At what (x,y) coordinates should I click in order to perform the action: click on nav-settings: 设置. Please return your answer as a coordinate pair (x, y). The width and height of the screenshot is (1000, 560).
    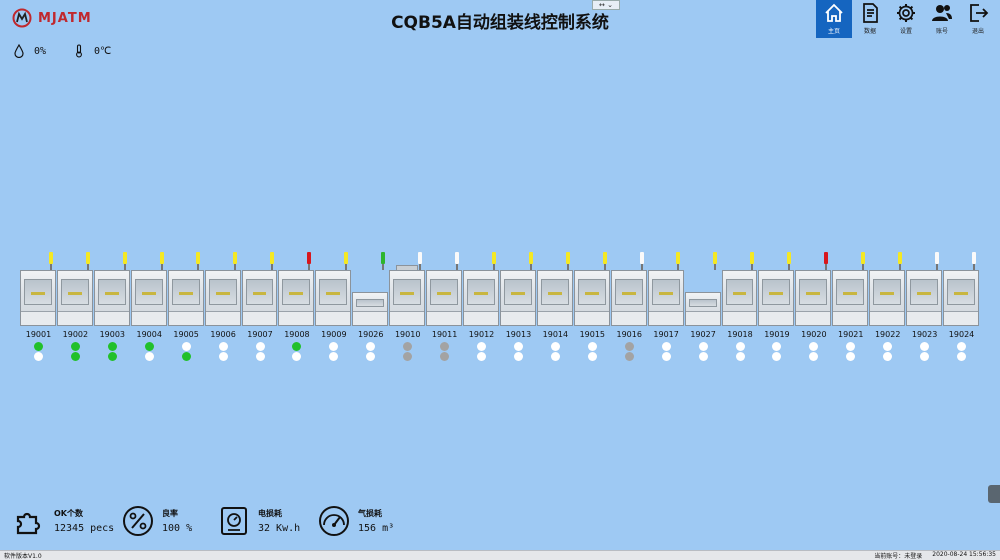
    Looking at the image, I should click on (906, 19).